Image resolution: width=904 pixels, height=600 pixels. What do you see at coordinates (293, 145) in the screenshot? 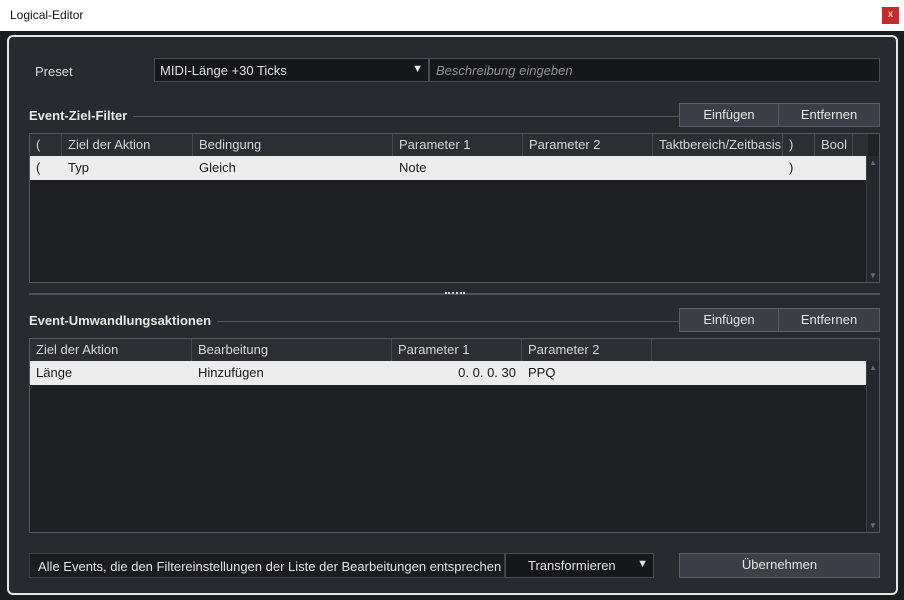
I see `column-header: Bedingung` at bounding box center [293, 145].